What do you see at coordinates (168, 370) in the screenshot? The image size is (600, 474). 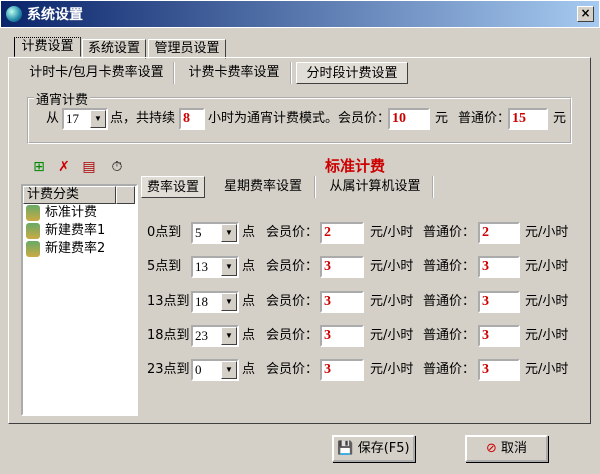 I see `period-start-label: 23点到` at bounding box center [168, 370].